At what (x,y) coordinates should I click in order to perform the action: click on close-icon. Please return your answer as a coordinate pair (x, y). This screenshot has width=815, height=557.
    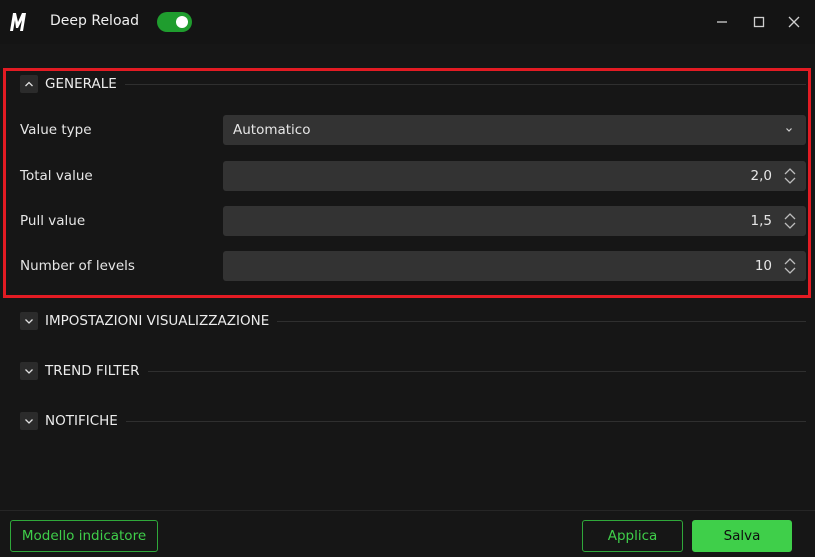
    Looking at the image, I should click on (794, 22).